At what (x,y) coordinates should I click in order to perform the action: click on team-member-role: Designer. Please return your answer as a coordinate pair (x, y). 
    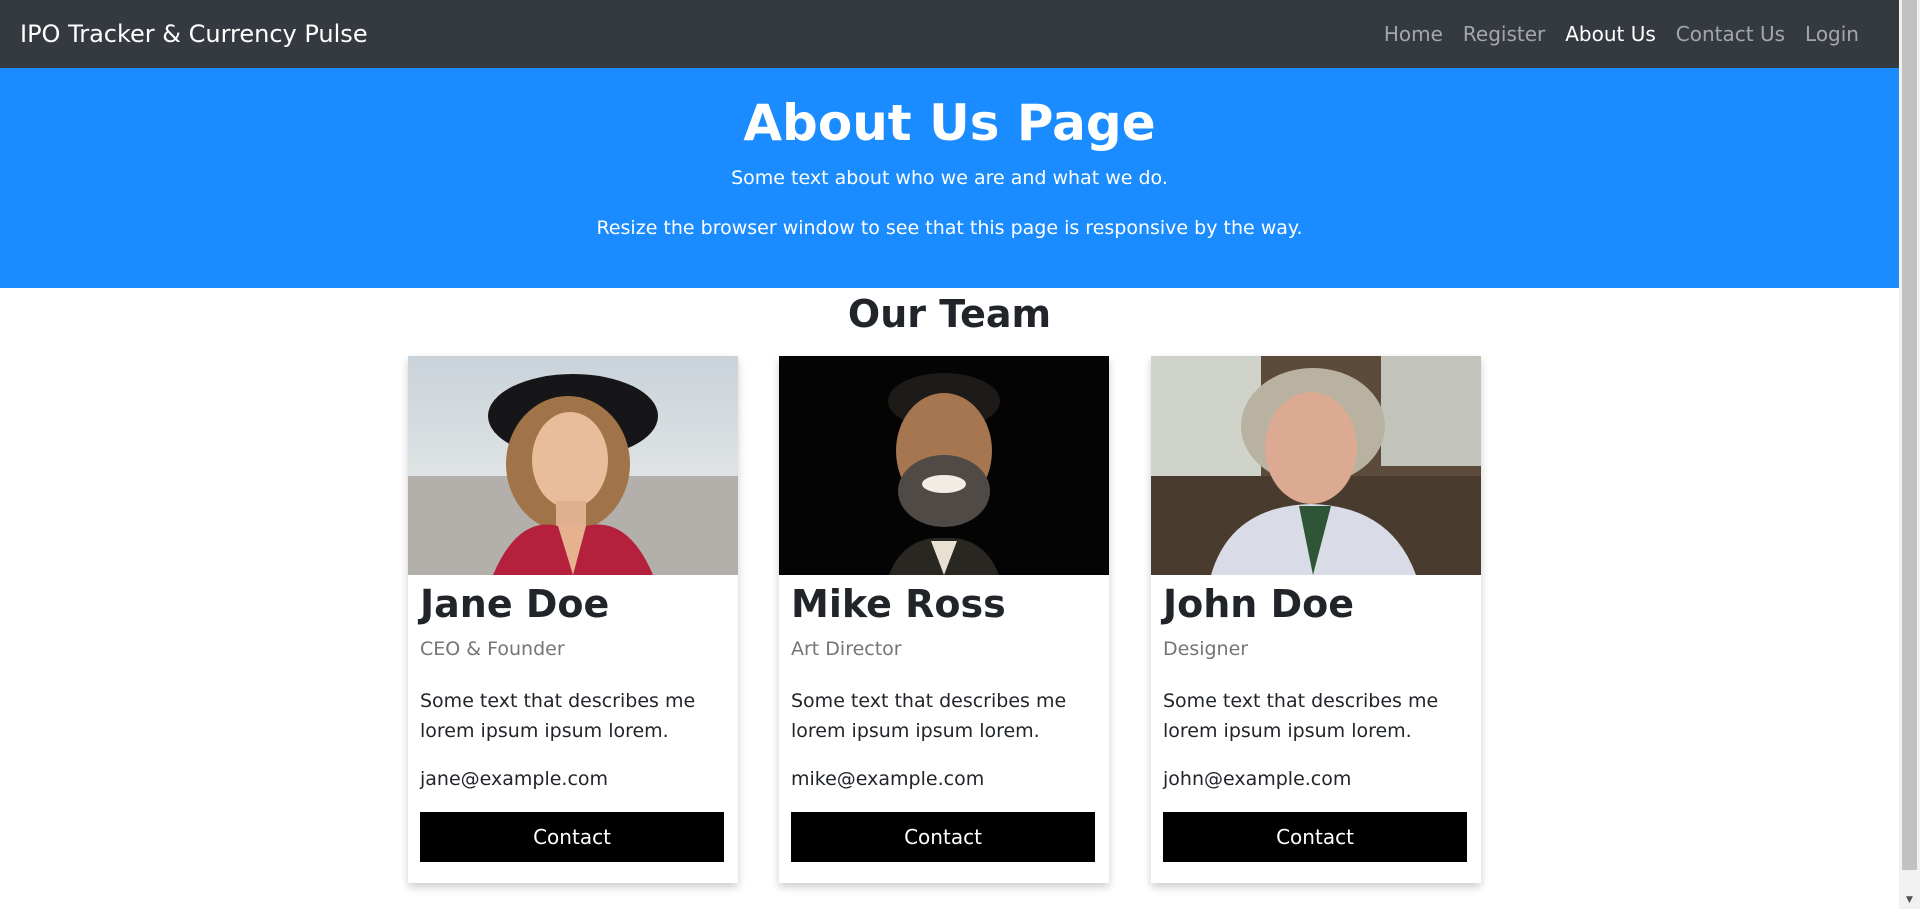
    Looking at the image, I should click on (1206, 649).